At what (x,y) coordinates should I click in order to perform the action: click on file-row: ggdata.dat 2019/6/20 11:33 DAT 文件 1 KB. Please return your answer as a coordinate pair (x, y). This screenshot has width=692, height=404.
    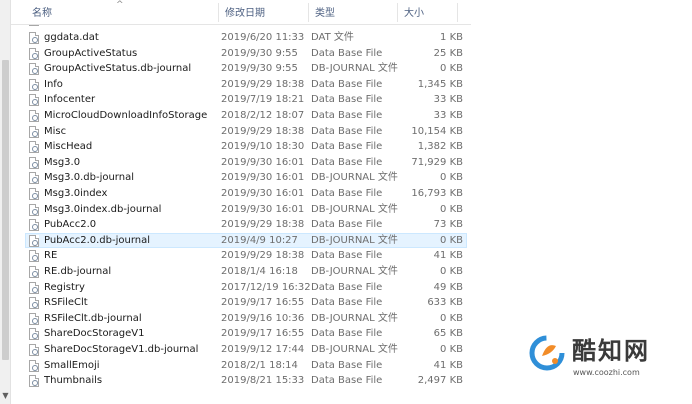
    Looking at the image, I should click on (246, 37).